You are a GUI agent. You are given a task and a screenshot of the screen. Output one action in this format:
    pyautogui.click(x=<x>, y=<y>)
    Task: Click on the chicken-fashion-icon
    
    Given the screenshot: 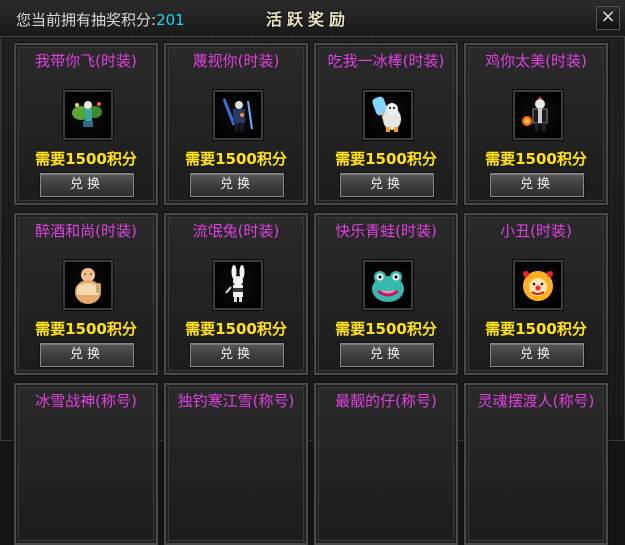 What is the action you would take?
    pyautogui.click(x=538, y=115)
    